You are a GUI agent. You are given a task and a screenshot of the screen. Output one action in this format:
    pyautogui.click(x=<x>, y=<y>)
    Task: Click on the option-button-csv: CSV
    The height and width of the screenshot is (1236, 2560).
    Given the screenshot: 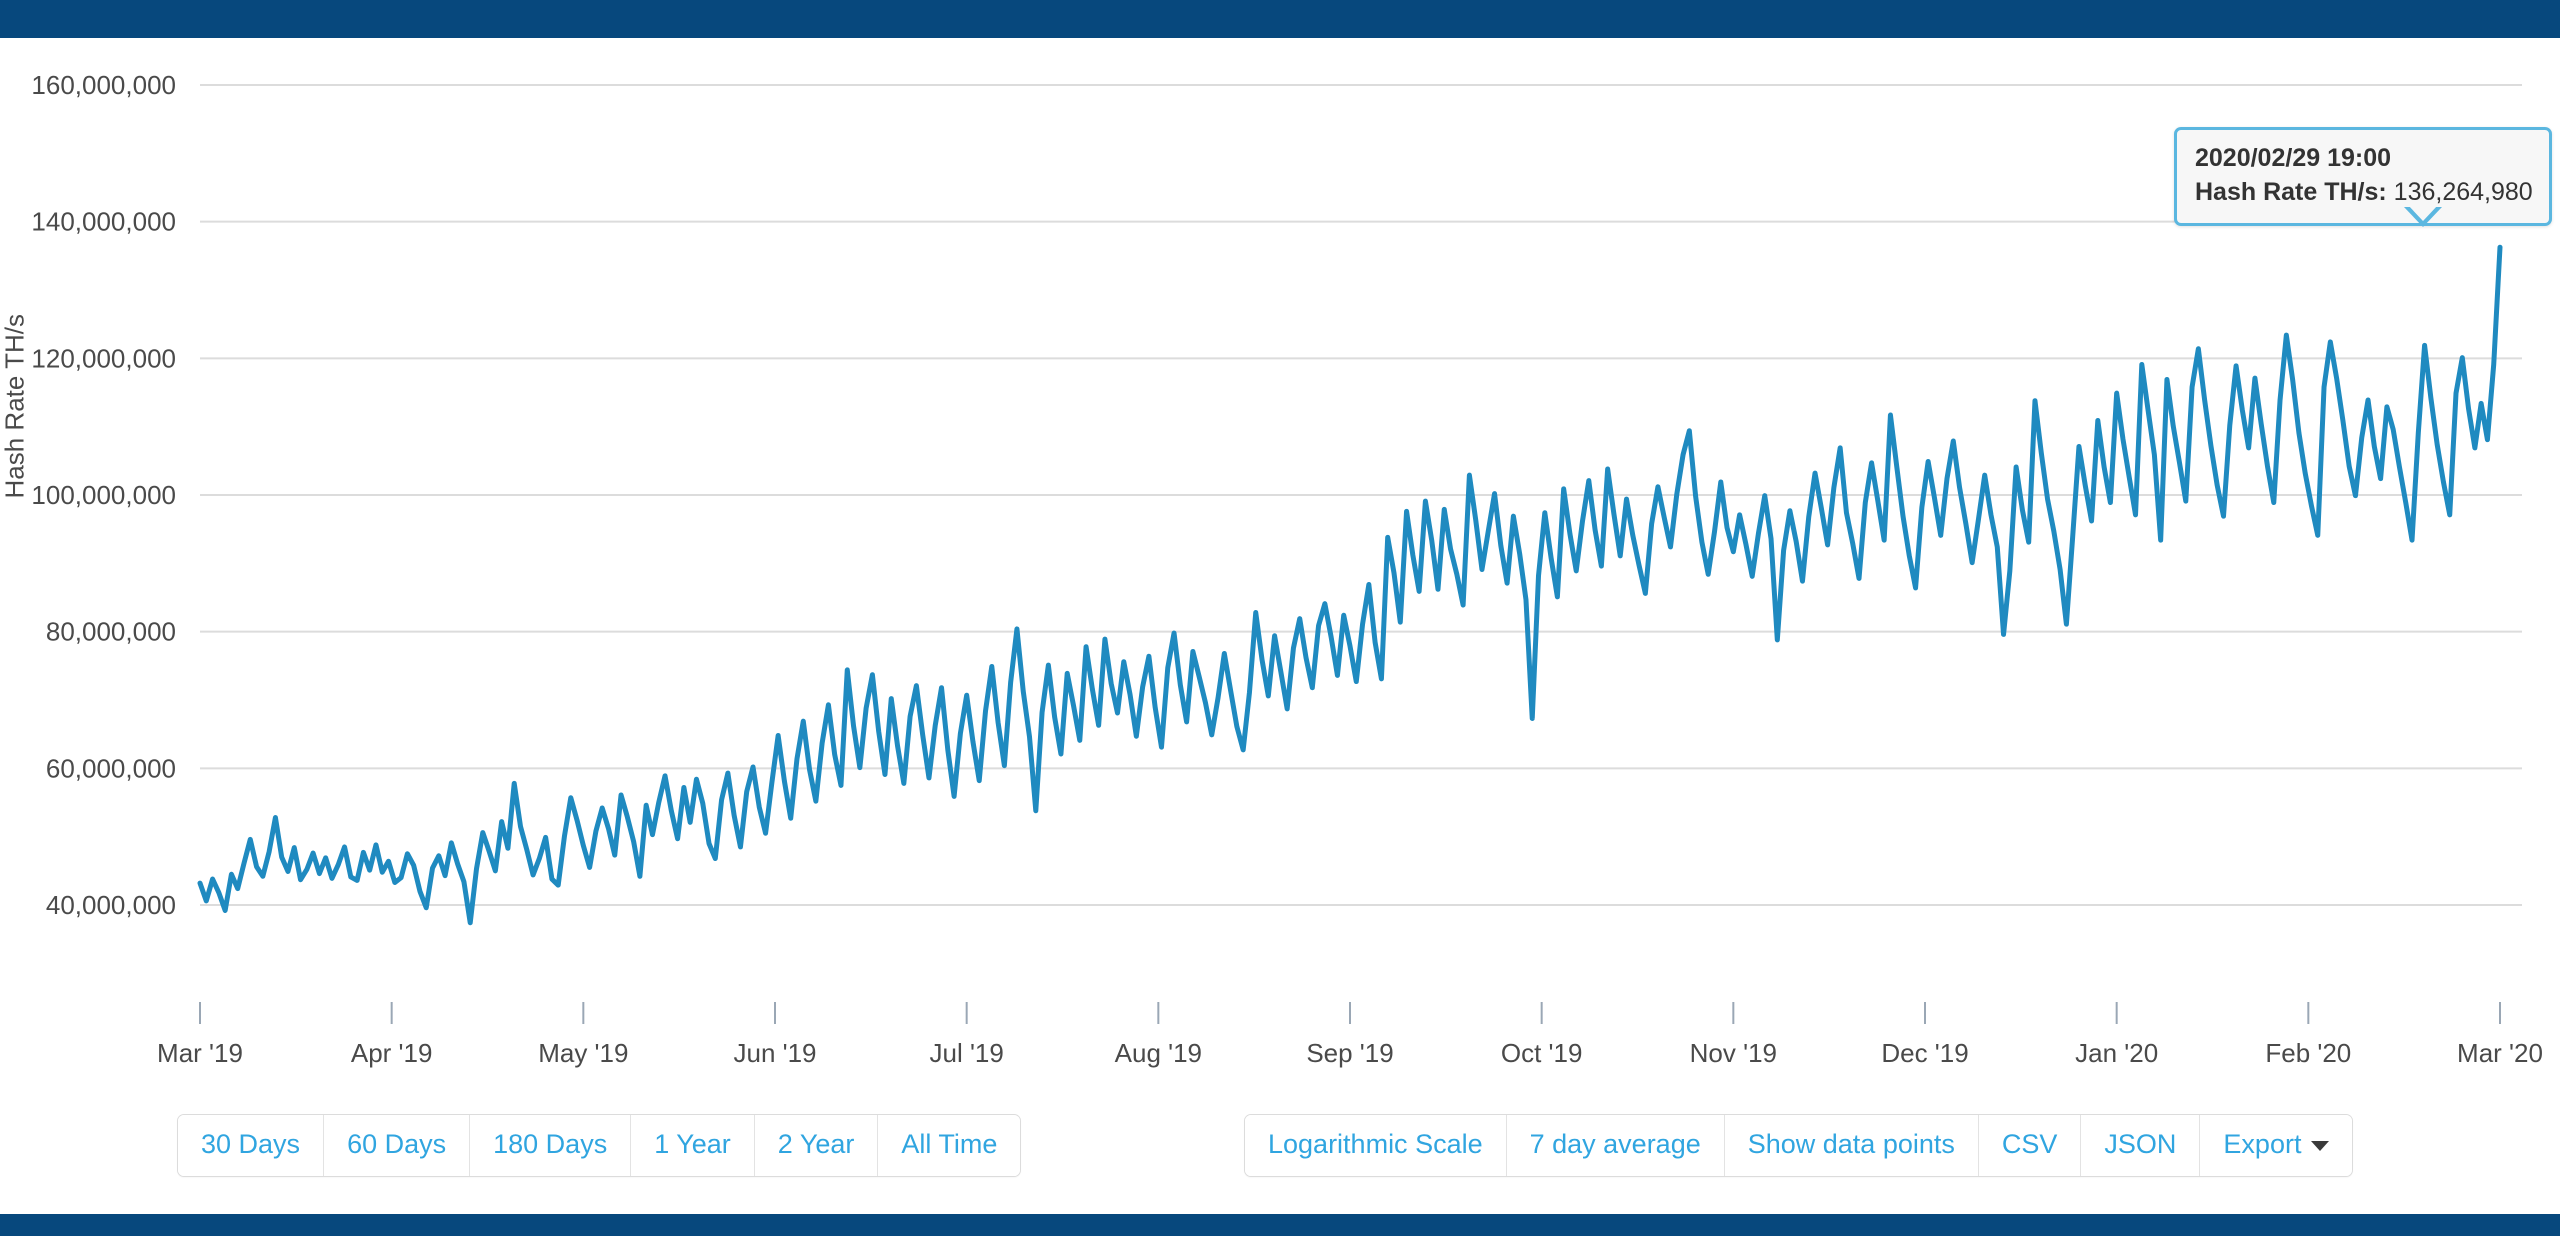 What is the action you would take?
    pyautogui.click(x=2030, y=1146)
    